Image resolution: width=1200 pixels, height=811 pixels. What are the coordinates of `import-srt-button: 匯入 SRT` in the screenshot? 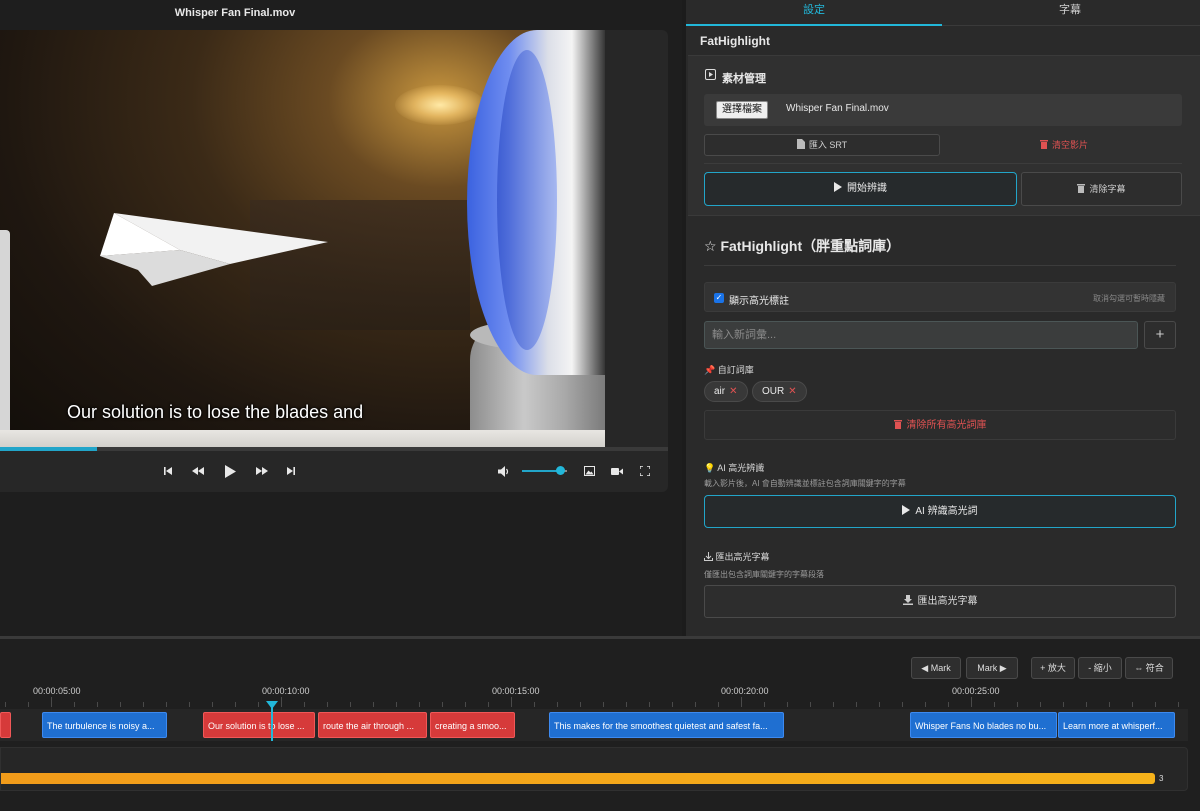 It's located at (822, 145).